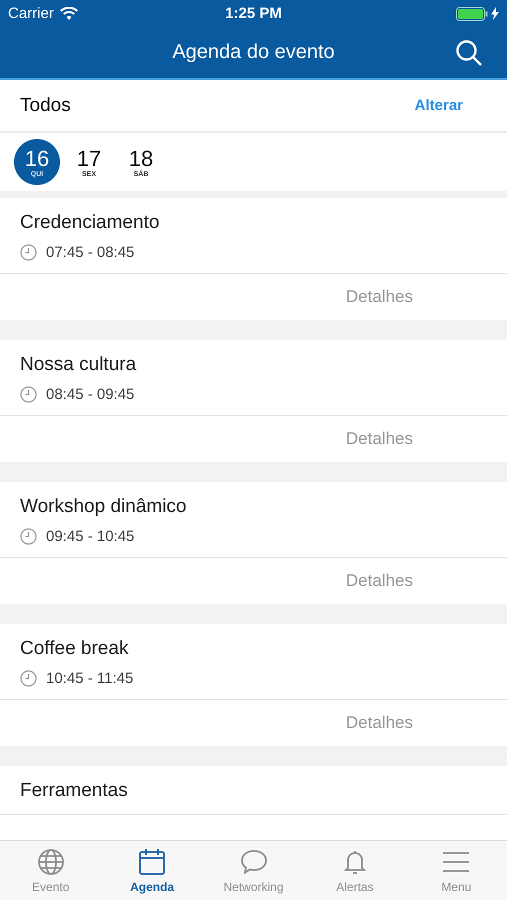 This screenshot has height=900, width=507. What do you see at coordinates (438, 105) in the screenshot?
I see `change-filter-link: Alterar` at bounding box center [438, 105].